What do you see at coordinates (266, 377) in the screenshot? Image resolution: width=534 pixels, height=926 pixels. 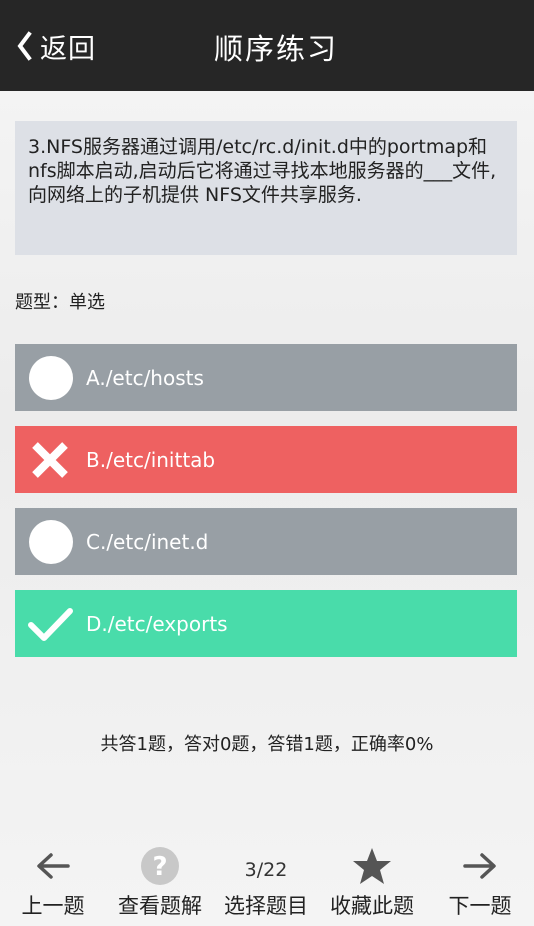 I see `option-a: A./etc/hosts` at bounding box center [266, 377].